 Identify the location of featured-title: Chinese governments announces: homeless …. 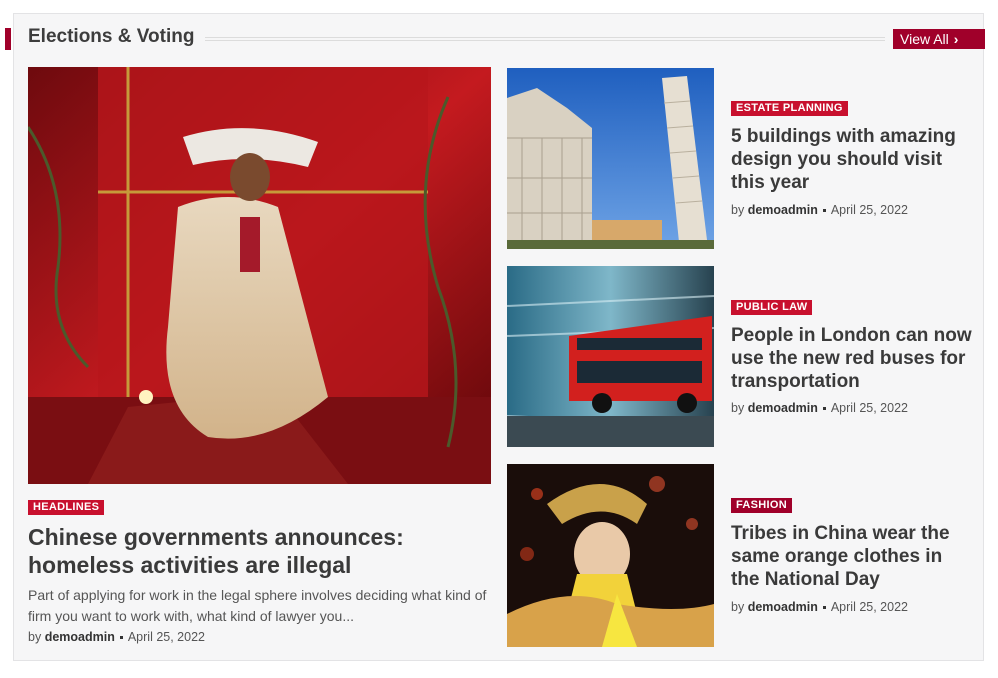
(253, 551).